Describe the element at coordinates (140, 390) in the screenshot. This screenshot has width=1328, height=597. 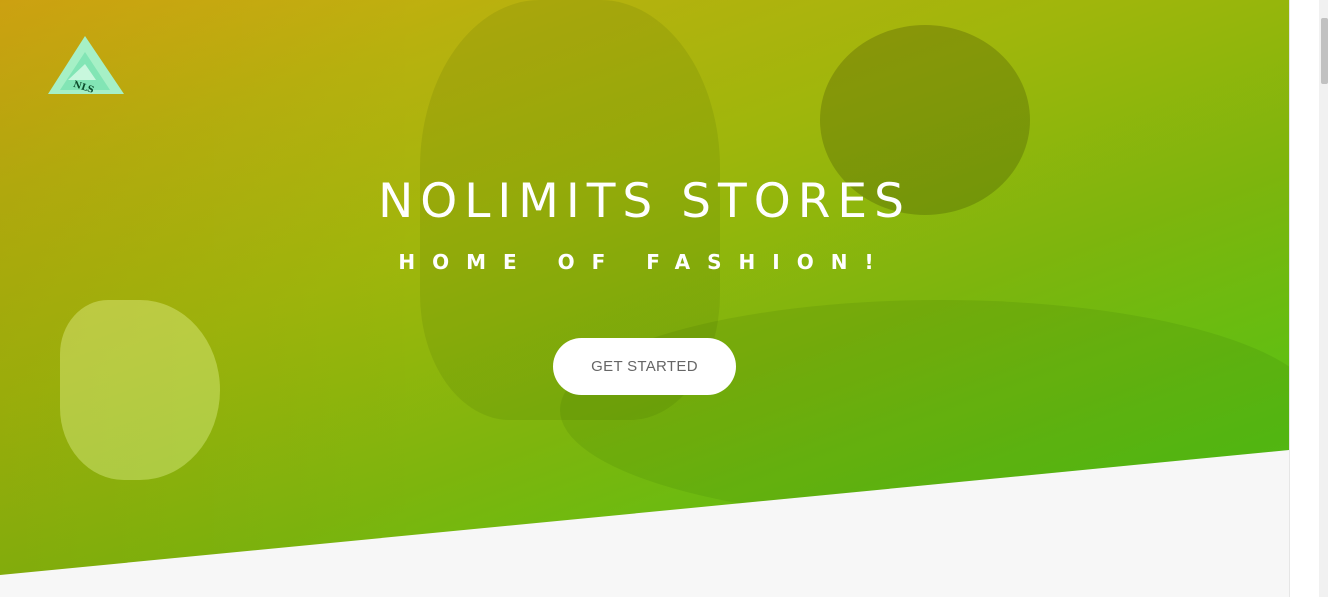
I see `hero-photo-sneaker` at that location.